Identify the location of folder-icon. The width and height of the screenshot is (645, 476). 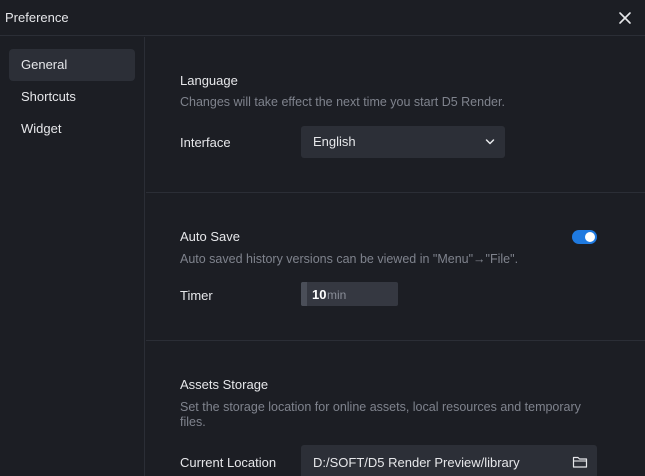
(580, 462).